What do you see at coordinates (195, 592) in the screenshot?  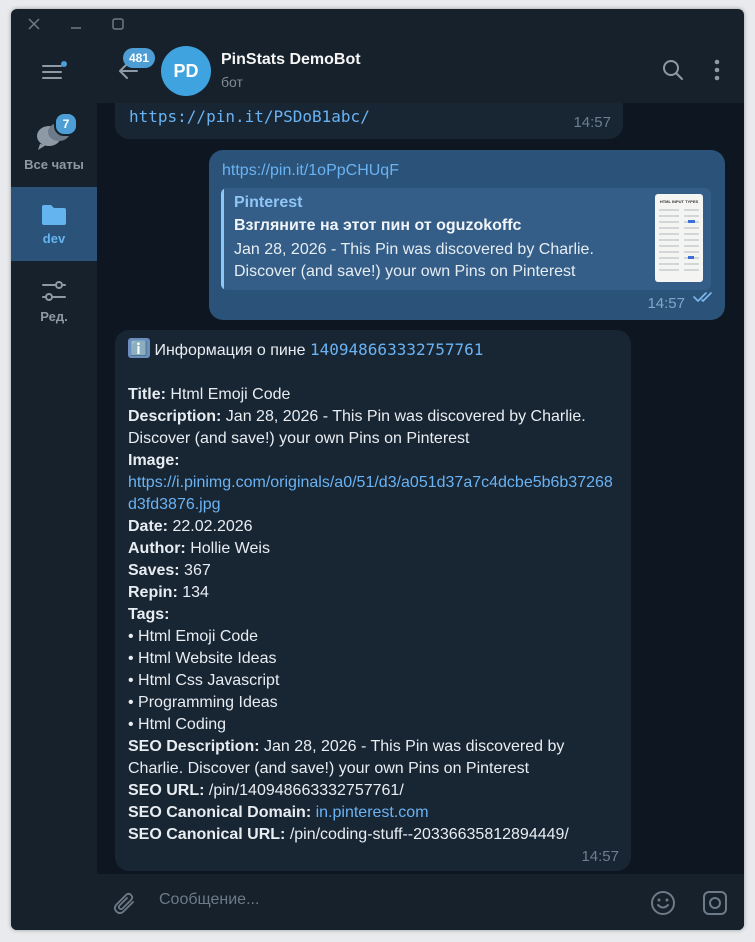 I see `repin-value: 134` at bounding box center [195, 592].